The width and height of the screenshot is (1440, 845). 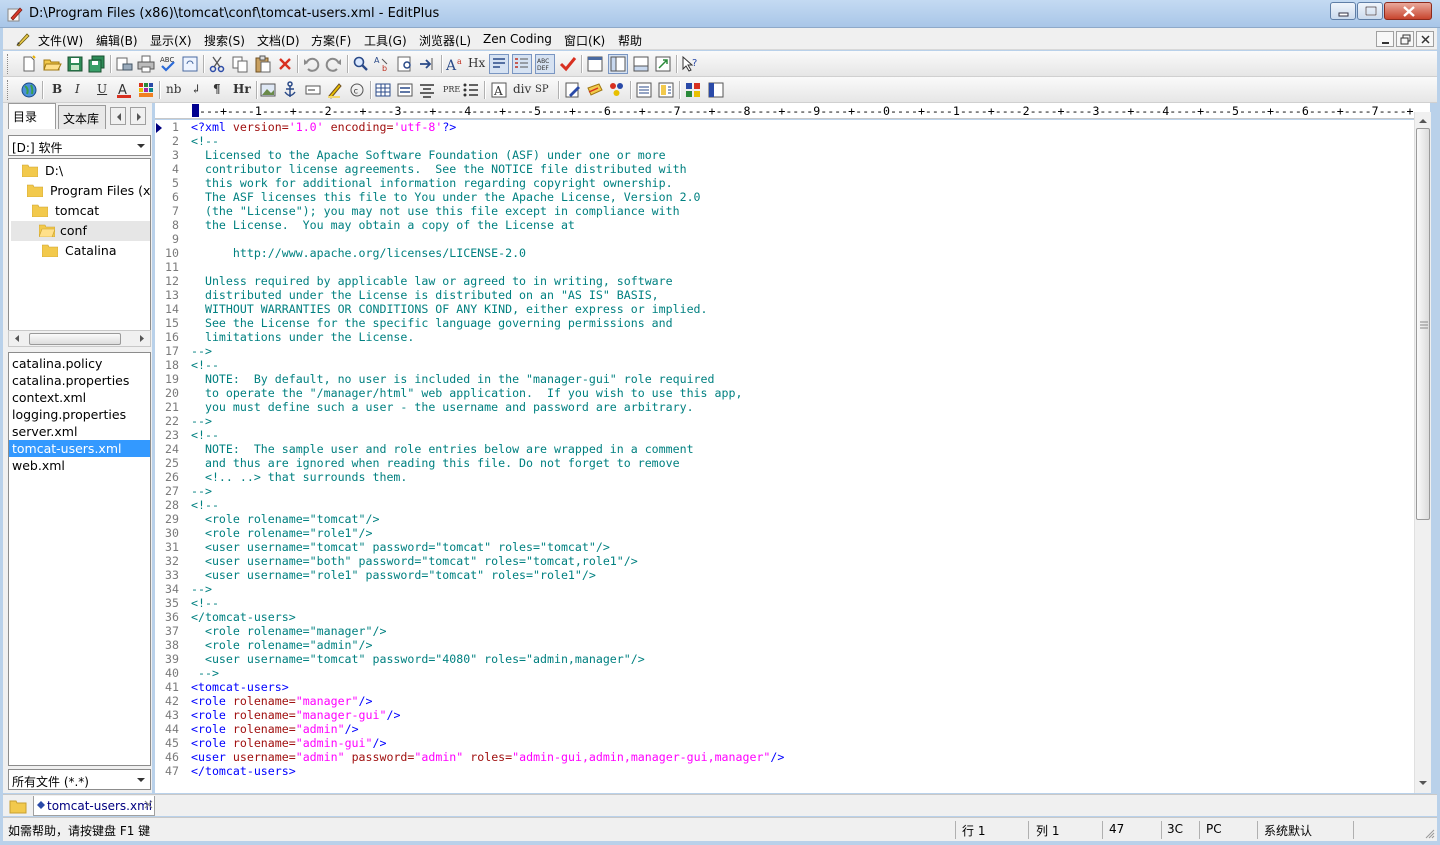 I want to click on close-tab-icon, so click(x=148, y=804).